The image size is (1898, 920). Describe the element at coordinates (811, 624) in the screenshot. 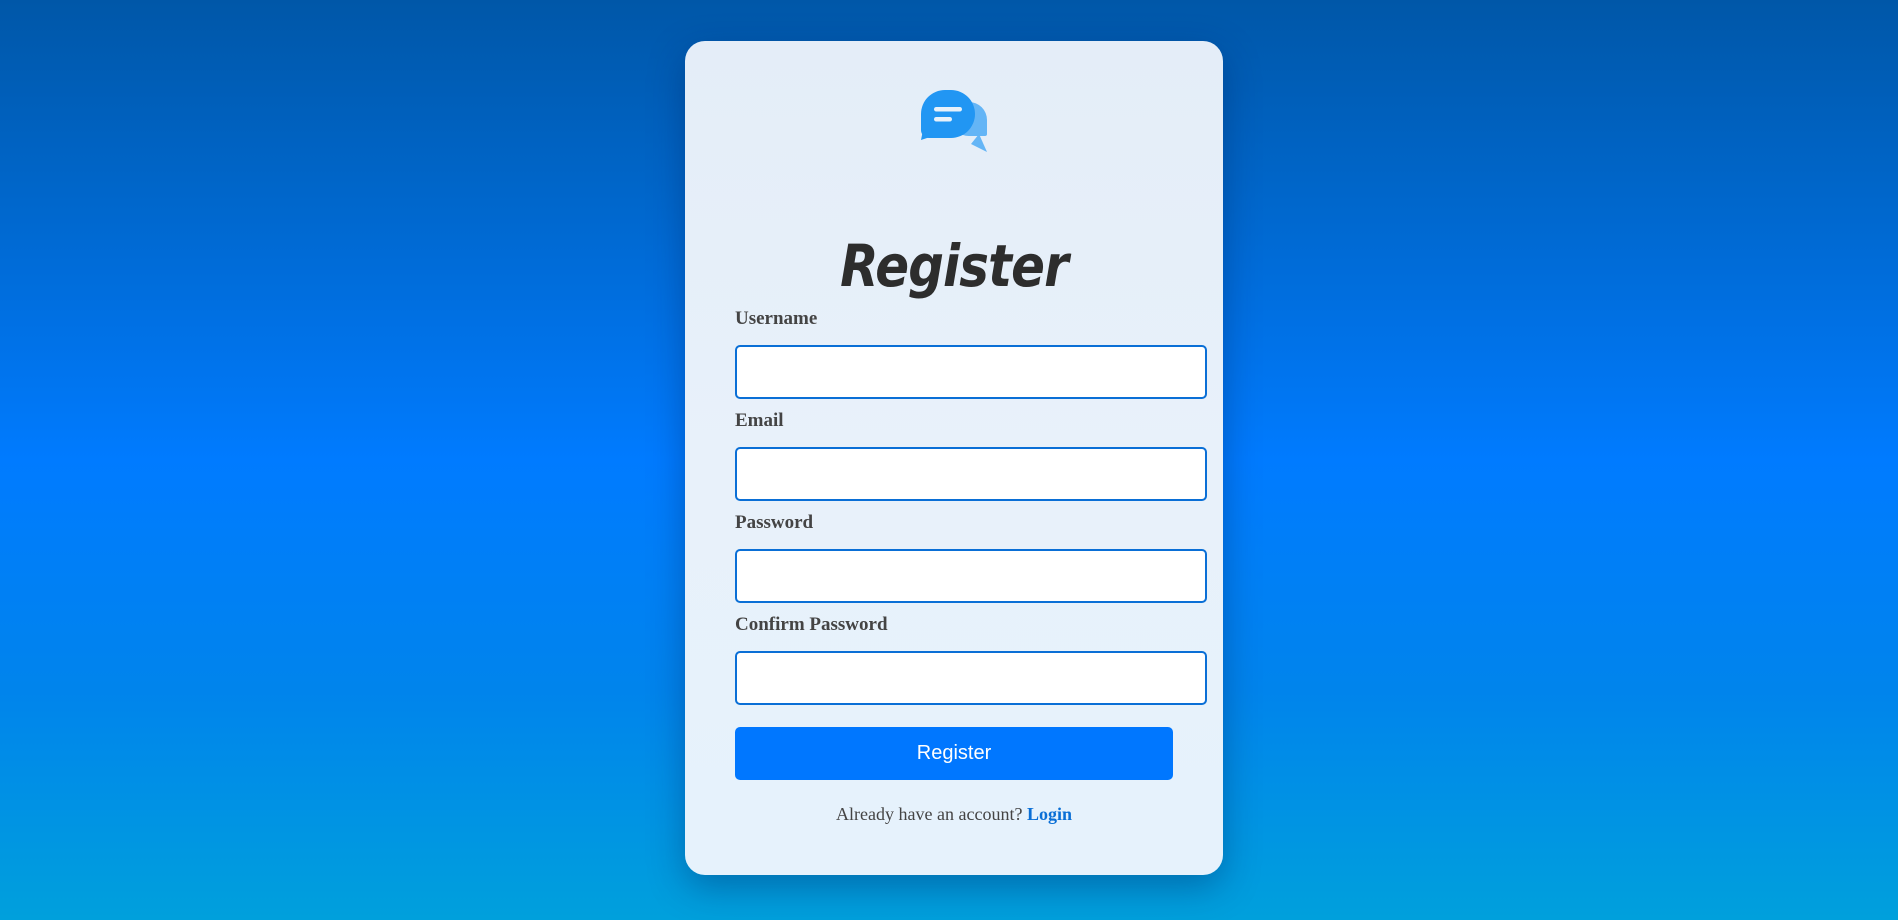

I see `confirm-password-label: Confirm Password` at that location.